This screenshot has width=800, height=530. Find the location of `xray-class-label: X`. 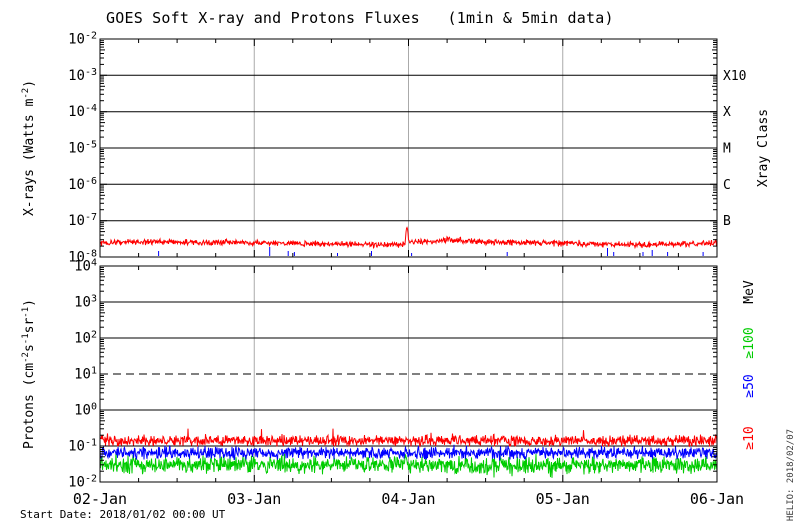

xray-class-label: X is located at coordinates (727, 112).